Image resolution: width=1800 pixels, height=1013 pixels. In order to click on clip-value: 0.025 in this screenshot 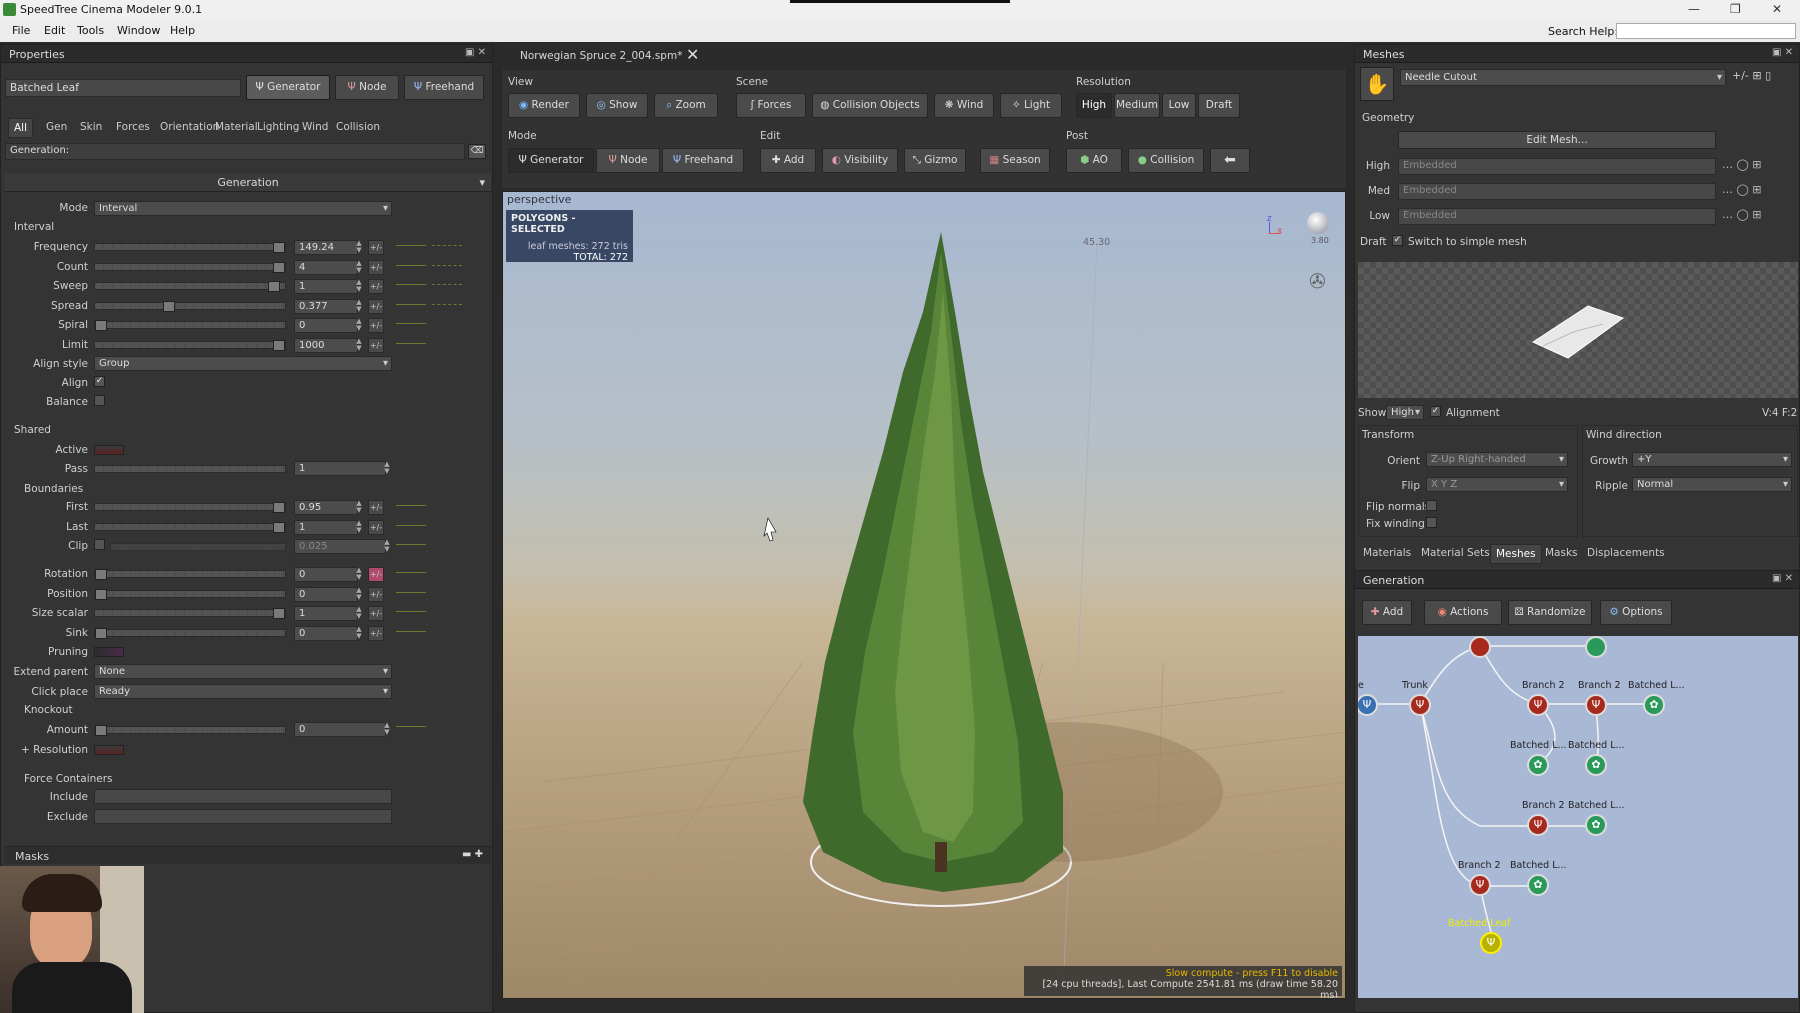, I will do `click(340, 546)`.